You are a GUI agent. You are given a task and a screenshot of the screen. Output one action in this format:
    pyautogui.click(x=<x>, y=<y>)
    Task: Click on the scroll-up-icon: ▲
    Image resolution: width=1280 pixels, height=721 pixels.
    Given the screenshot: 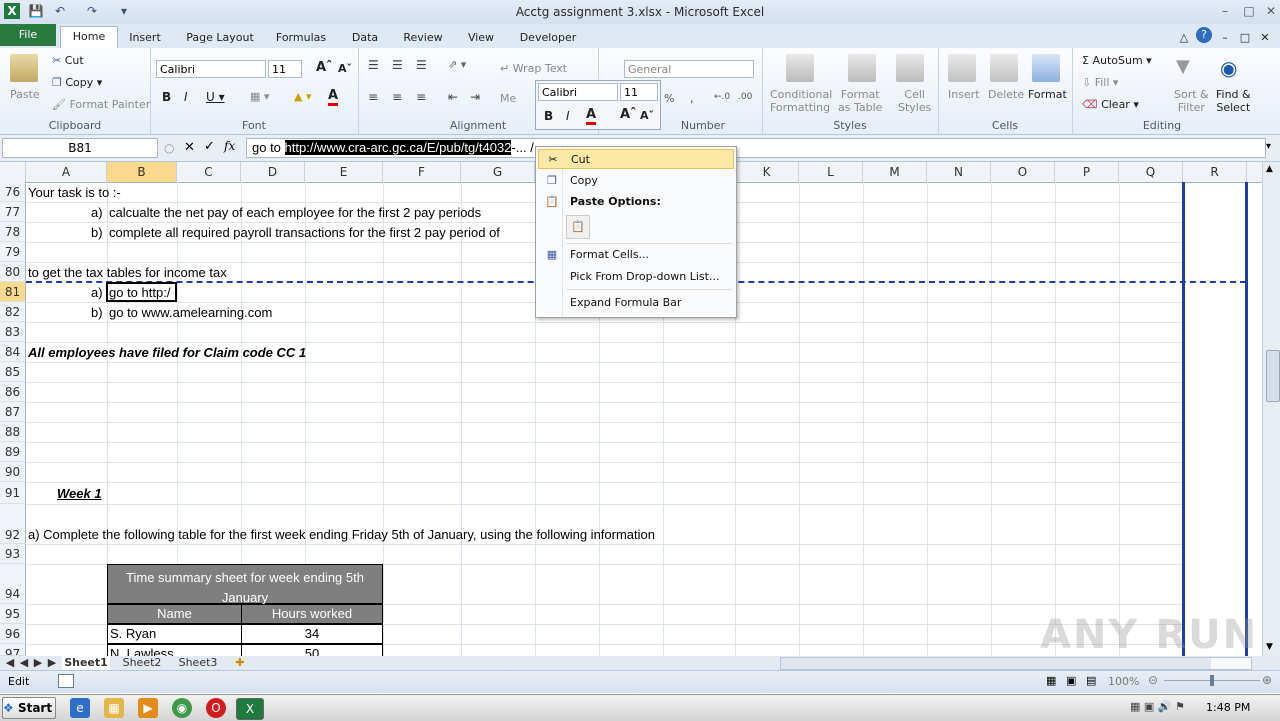 What is the action you would take?
    pyautogui.click(x=1269, y=169)
    